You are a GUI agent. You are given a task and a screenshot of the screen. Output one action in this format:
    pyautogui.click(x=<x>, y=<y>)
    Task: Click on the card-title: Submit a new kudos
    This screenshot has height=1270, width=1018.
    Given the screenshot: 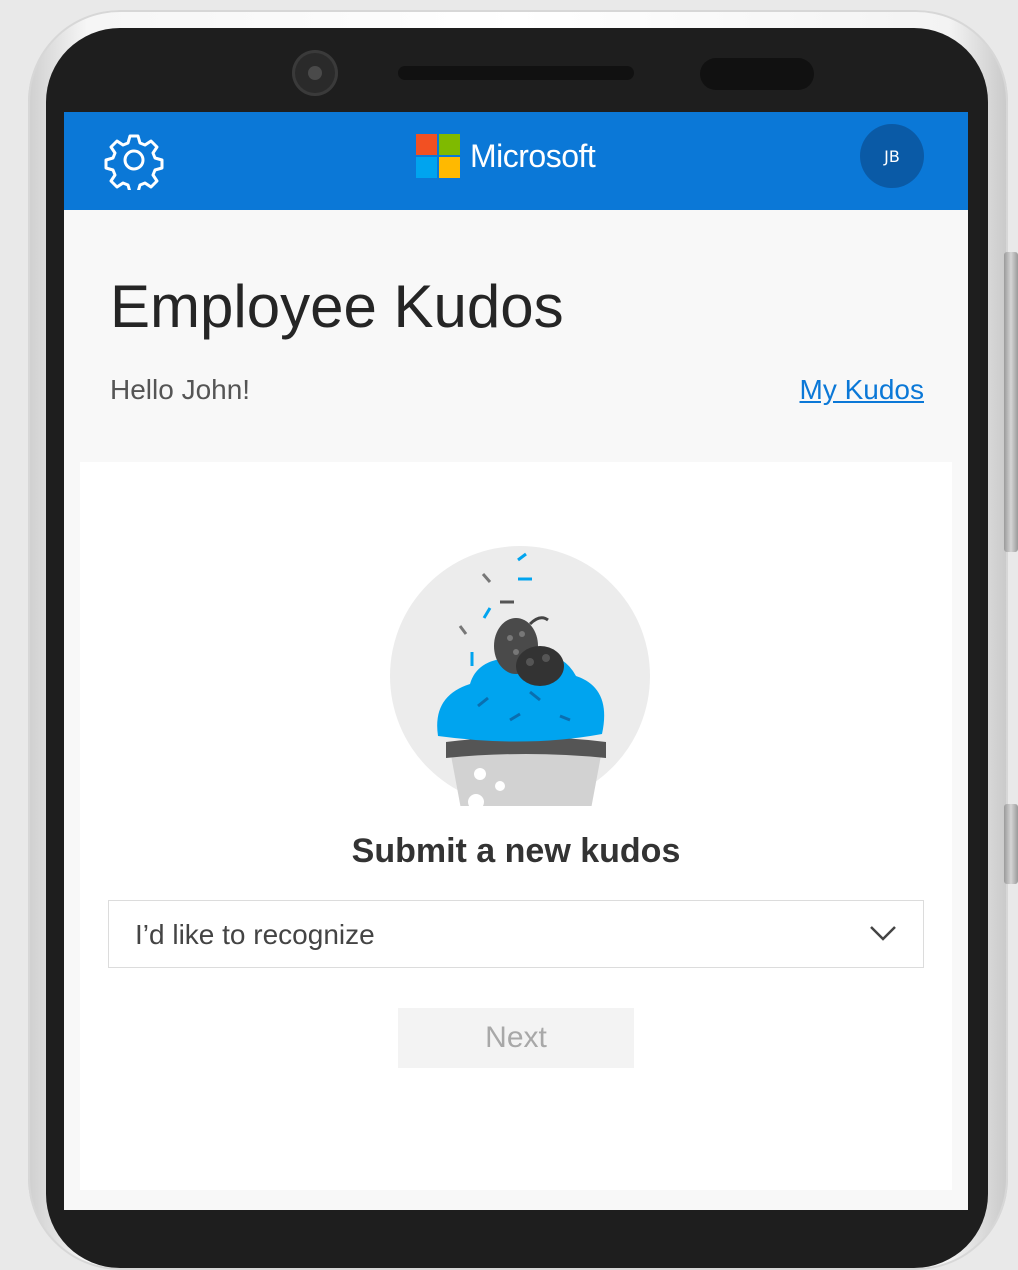 What is the action you would take?
    pyautogui.click(x=516, y=851)
    